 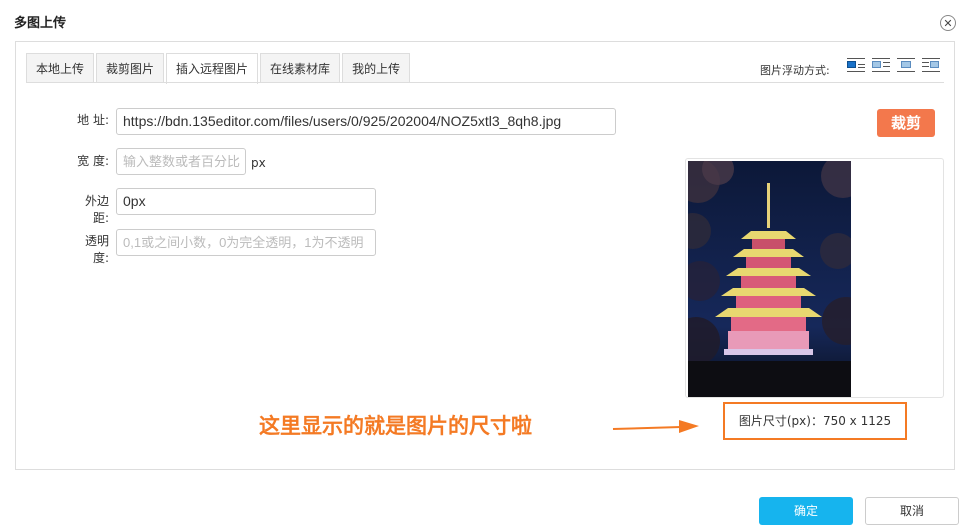 What do you see at coordinates (40, 23) in the screenshot?
I see `dialog-title: 多图上传` at bounding box center [40, 23].